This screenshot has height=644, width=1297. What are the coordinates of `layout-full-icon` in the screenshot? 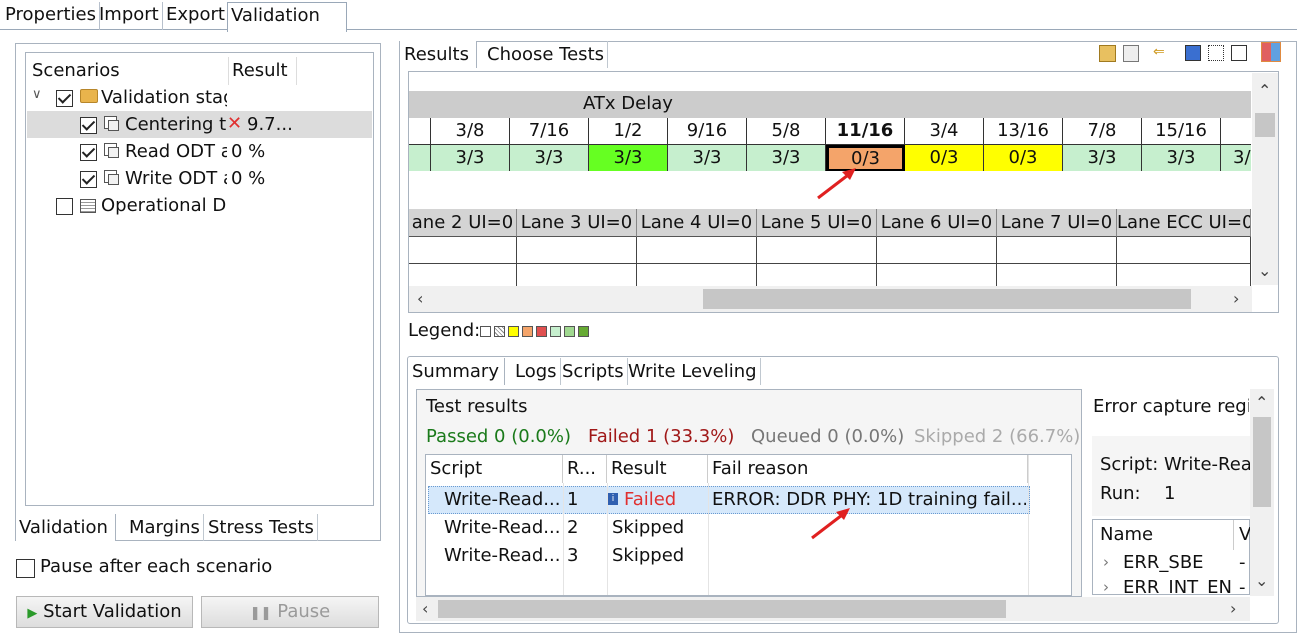 It's located at (1193, 53).